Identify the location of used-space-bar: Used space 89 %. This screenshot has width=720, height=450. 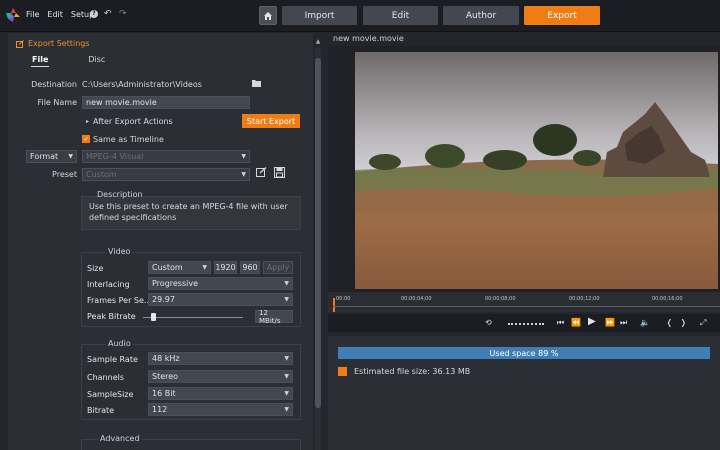
(524, 353).